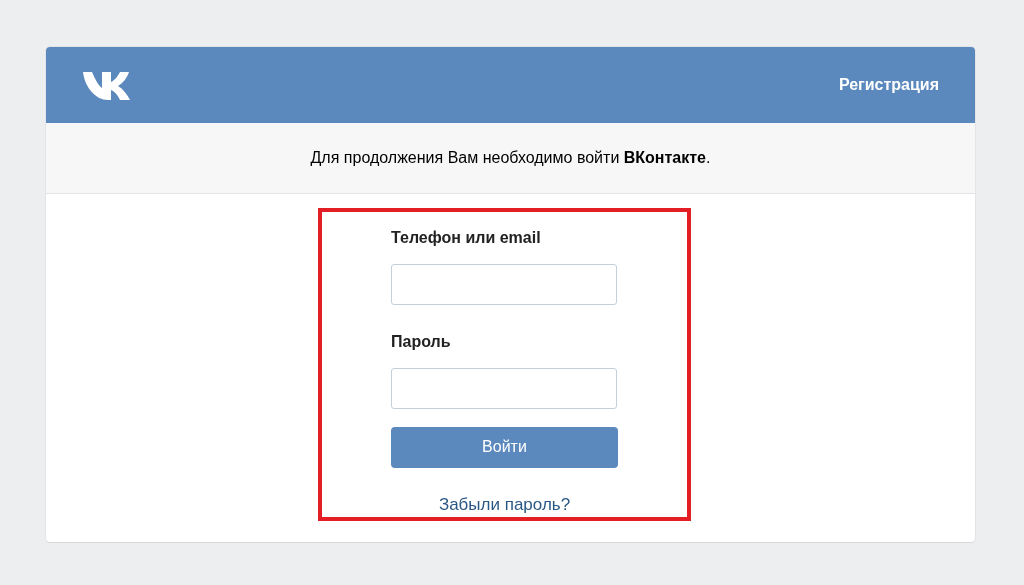  I want to click on register-link: Регистрация, so click(888, 85).